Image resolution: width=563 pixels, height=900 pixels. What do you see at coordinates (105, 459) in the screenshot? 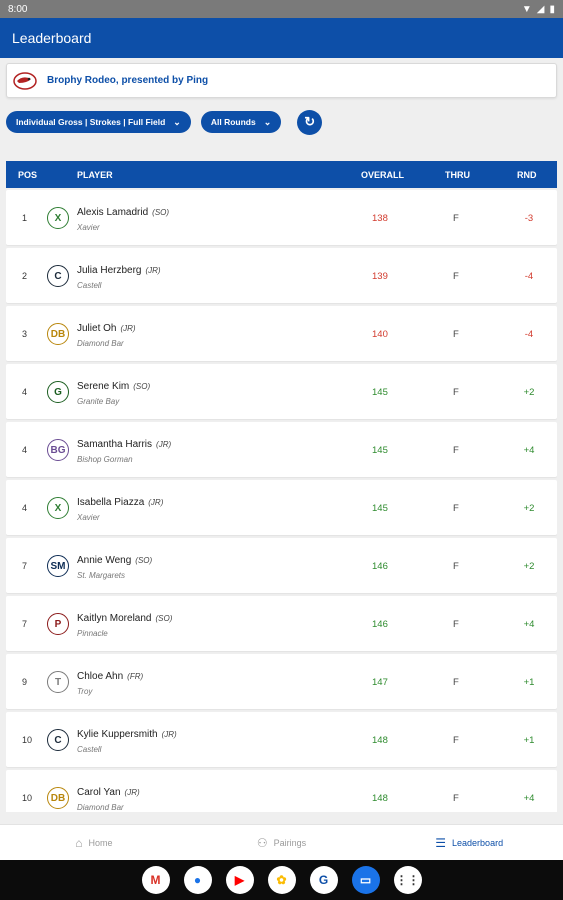
I see `player-school: Bishop Gorman` at bounding box center [105, 459].